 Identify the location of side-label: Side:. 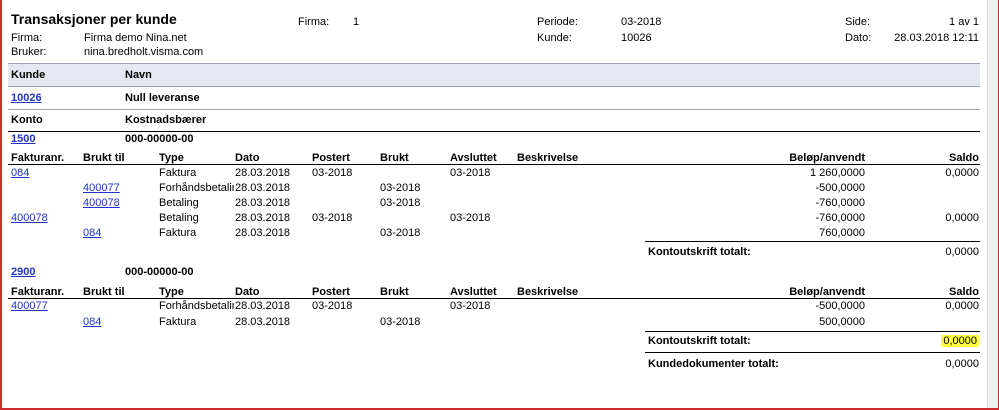
(858, 22).